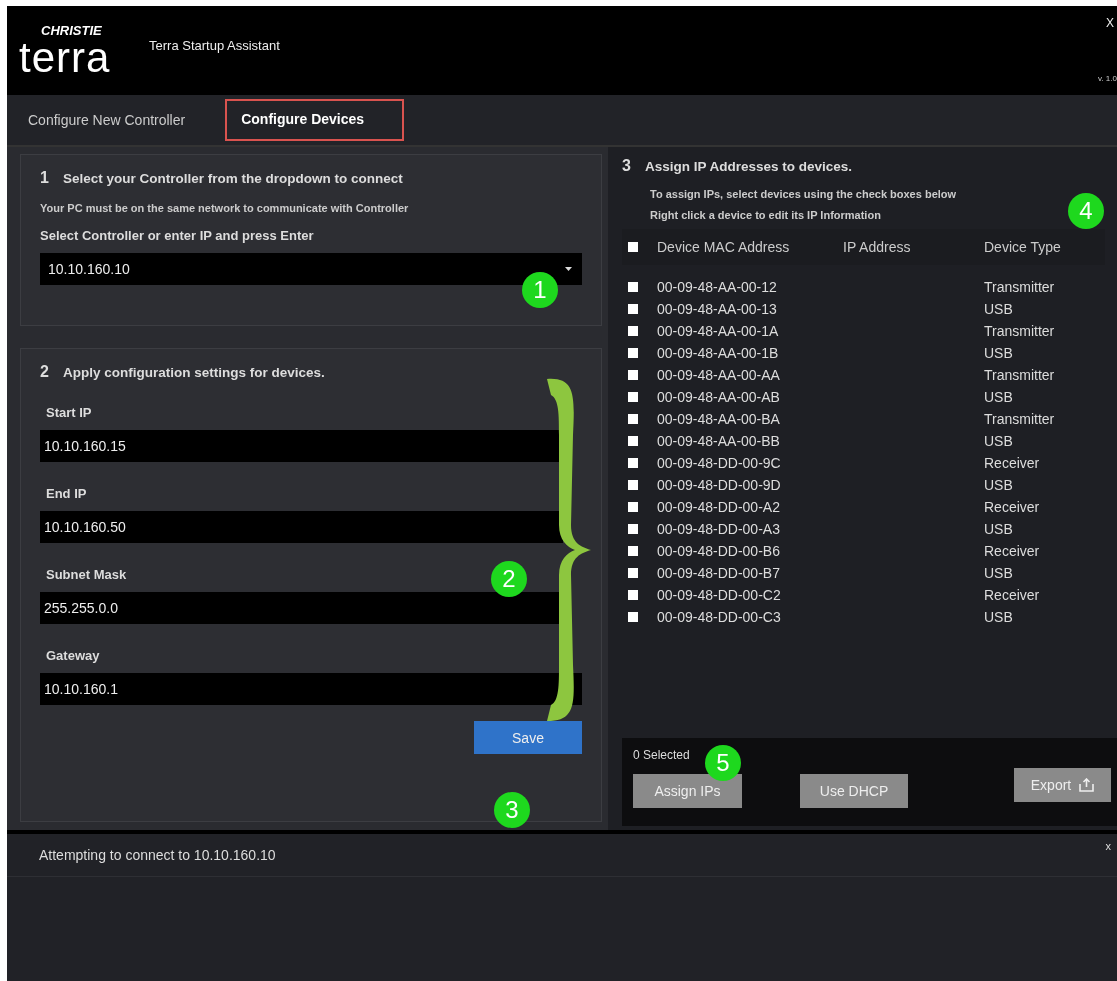 The width and height of the screenshot is (1117, 981). I want to click on status-message: Attempting to connect to 10.10.160.10, so click(157, 855).